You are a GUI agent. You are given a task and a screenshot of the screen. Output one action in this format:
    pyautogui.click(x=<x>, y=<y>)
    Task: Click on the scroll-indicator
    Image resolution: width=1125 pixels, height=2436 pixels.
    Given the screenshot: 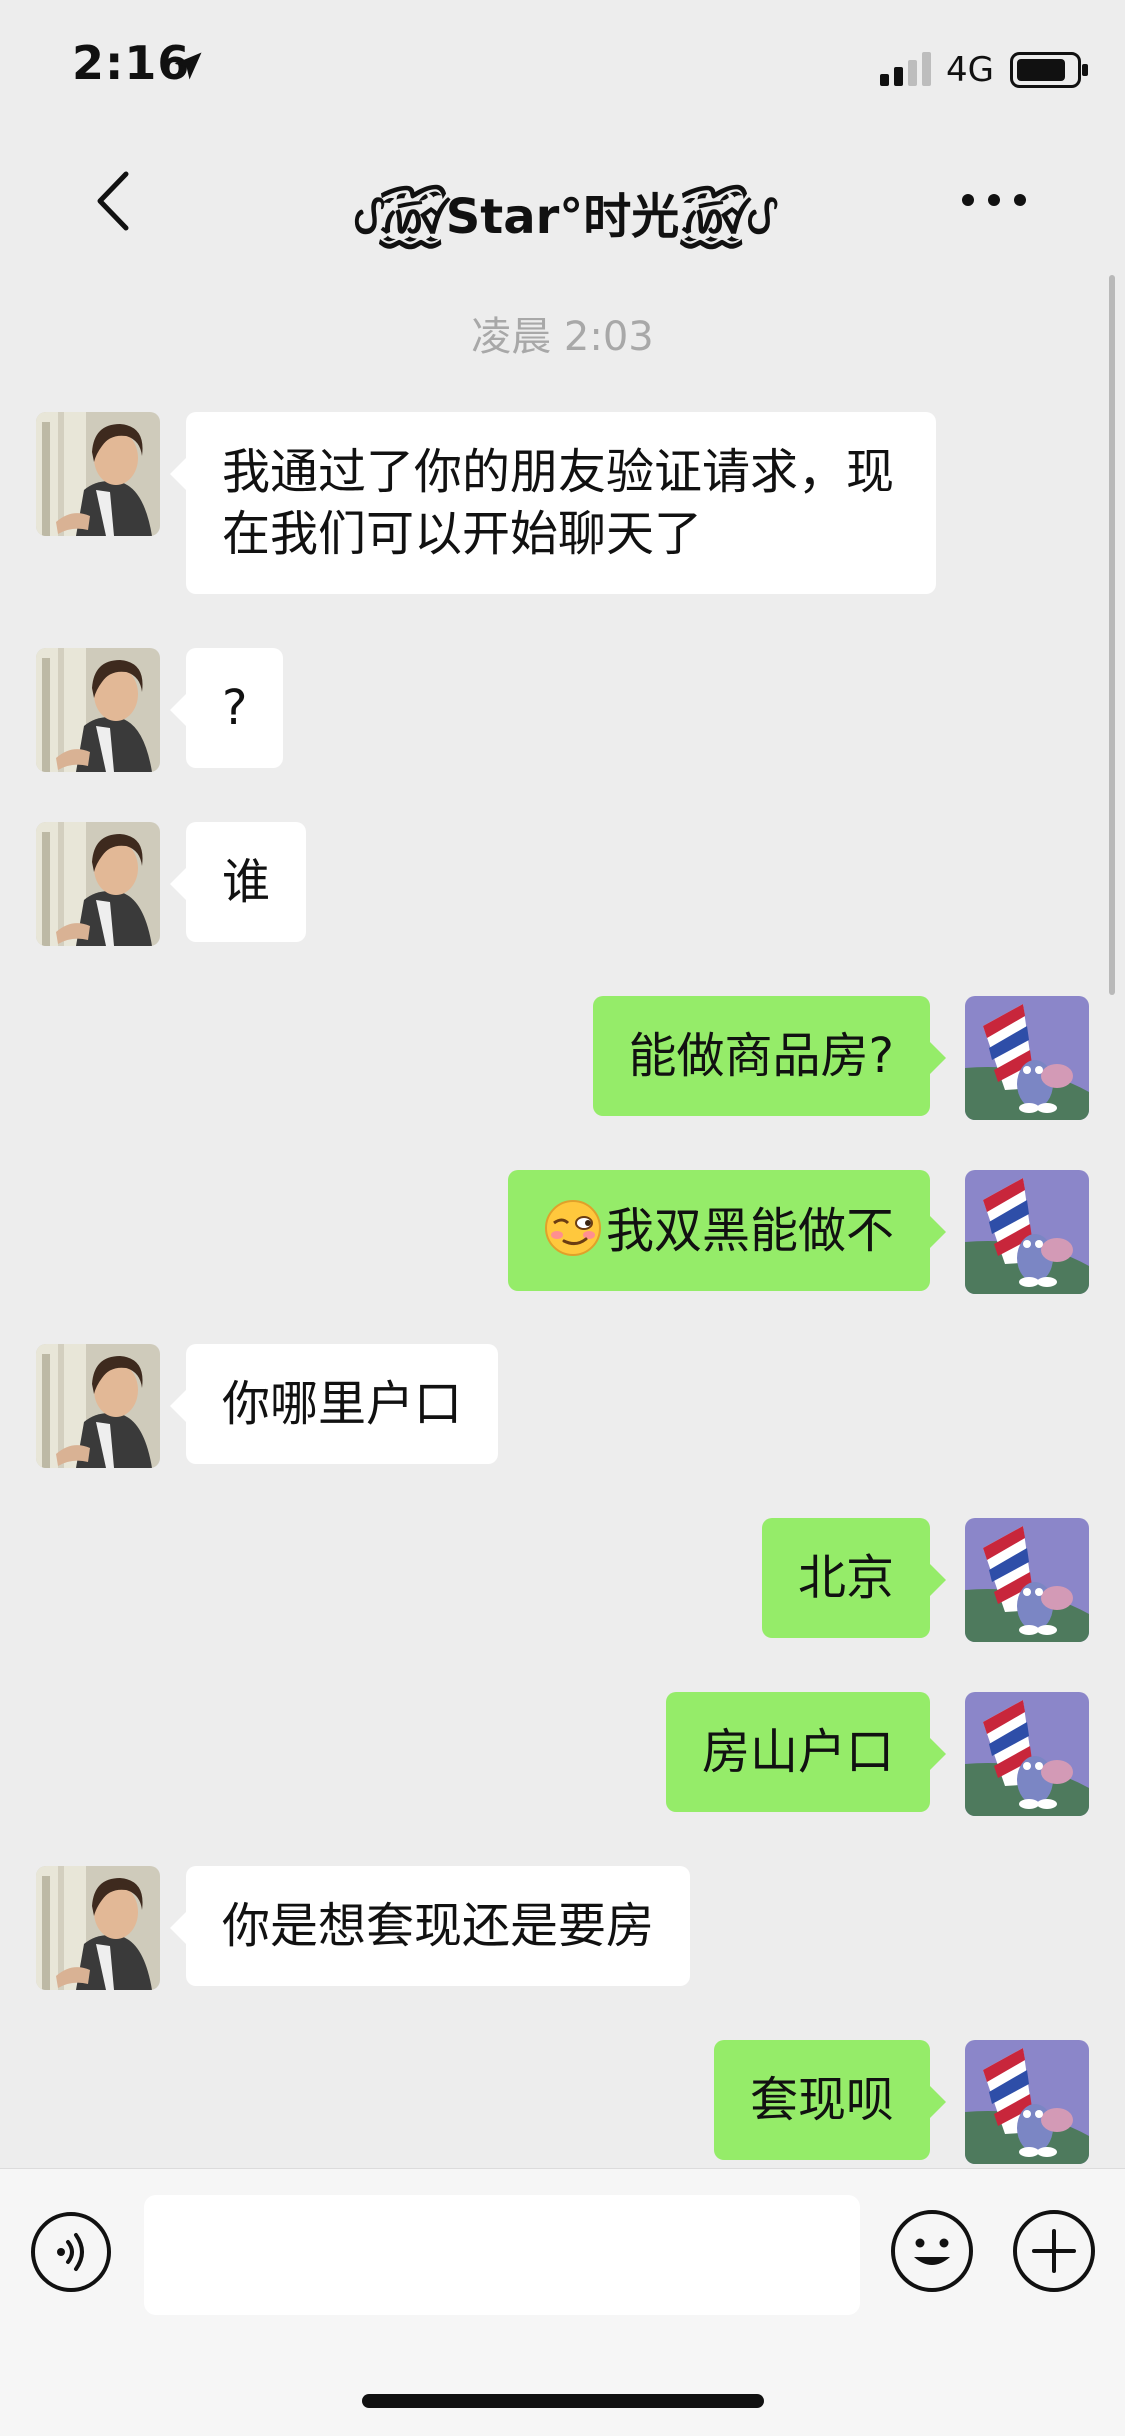 What is the action you would take?
    pyautogui.click(x=1112, y=635)
    